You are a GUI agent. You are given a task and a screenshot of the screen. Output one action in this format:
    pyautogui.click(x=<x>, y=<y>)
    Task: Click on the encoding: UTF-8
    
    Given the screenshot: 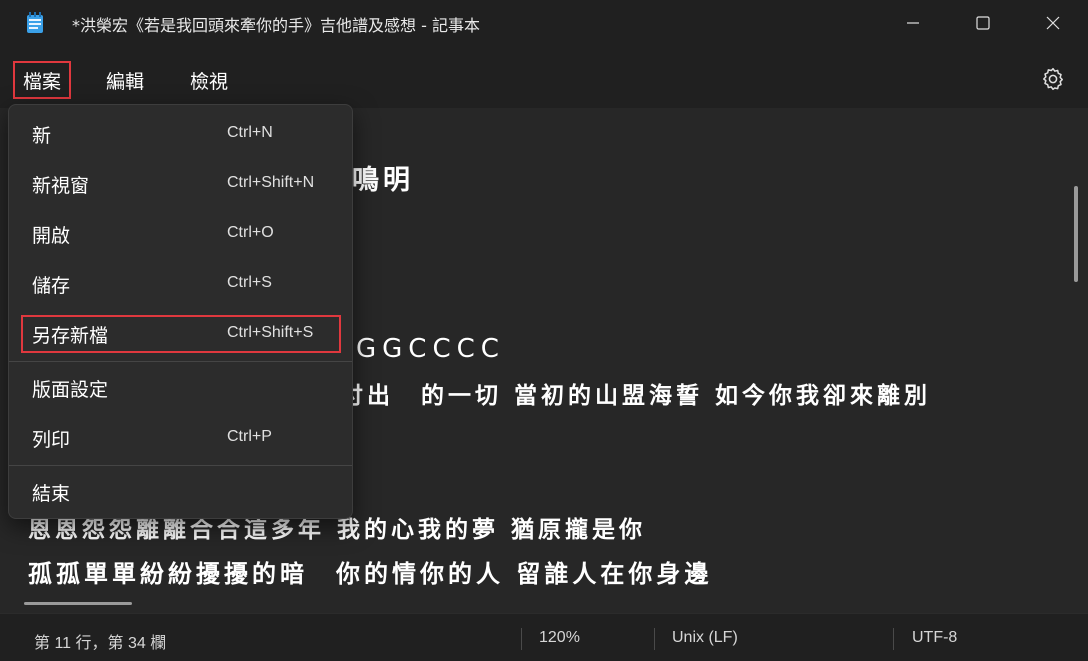 What is the action you would take?
    pyautogui.click(x=934, y=638)
    